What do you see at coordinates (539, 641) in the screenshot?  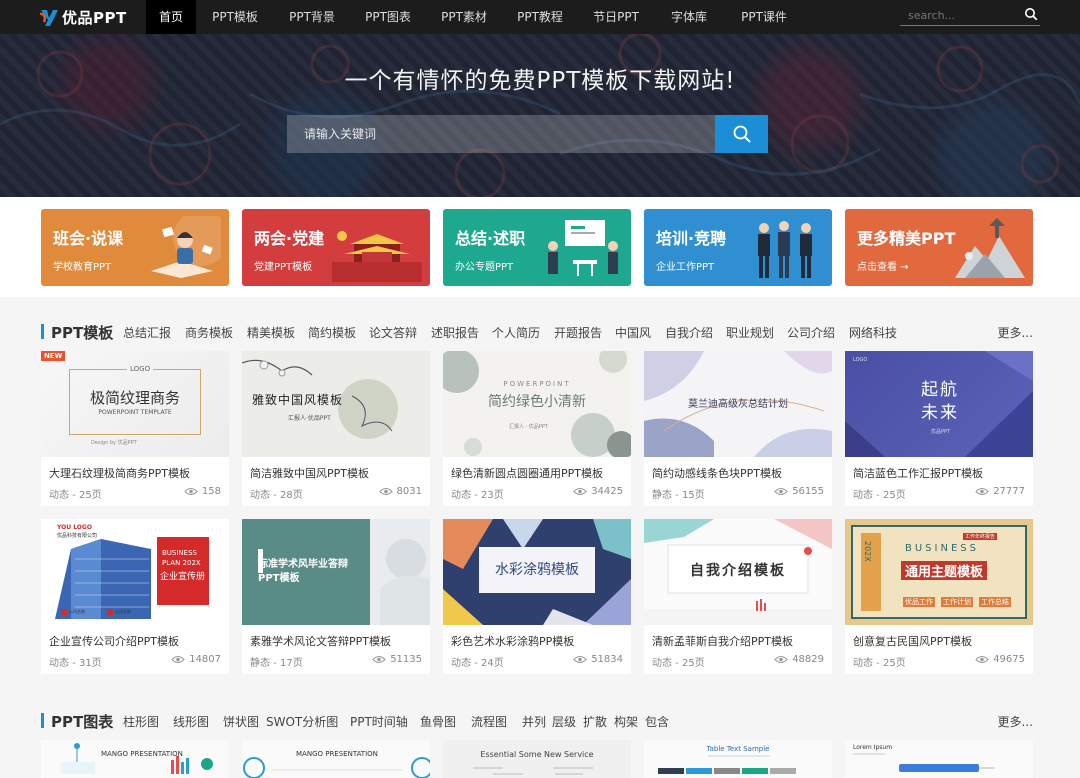 I see `card-title: 彩色艺术水彩涂鸦PP模板` at bounding box center [539, 641].